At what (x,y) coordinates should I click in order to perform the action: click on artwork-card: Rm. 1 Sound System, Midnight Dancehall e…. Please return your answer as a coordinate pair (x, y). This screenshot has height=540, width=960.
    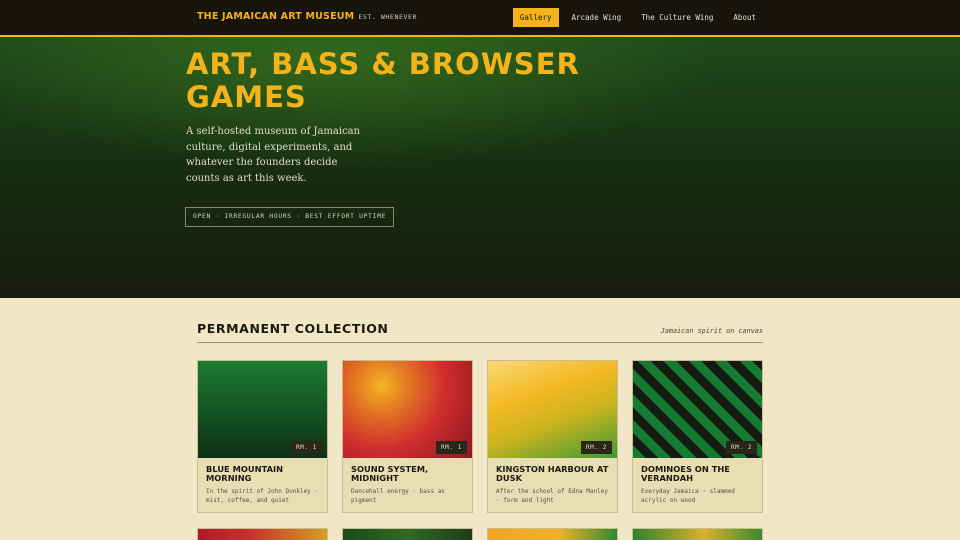
    Looking at the image, I should click on (407, 436).